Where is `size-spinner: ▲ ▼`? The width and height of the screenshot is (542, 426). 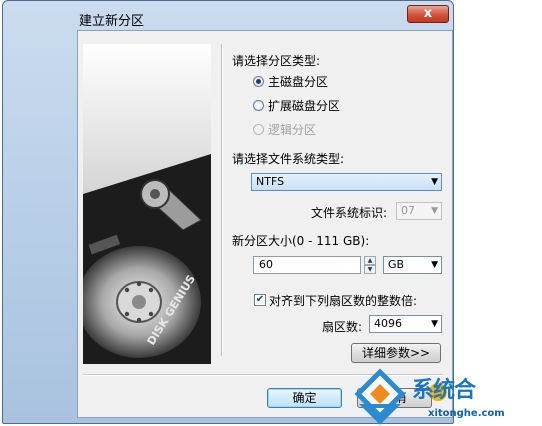
size-spinner: ▲ ▼ is located at coordinates (370, 265).